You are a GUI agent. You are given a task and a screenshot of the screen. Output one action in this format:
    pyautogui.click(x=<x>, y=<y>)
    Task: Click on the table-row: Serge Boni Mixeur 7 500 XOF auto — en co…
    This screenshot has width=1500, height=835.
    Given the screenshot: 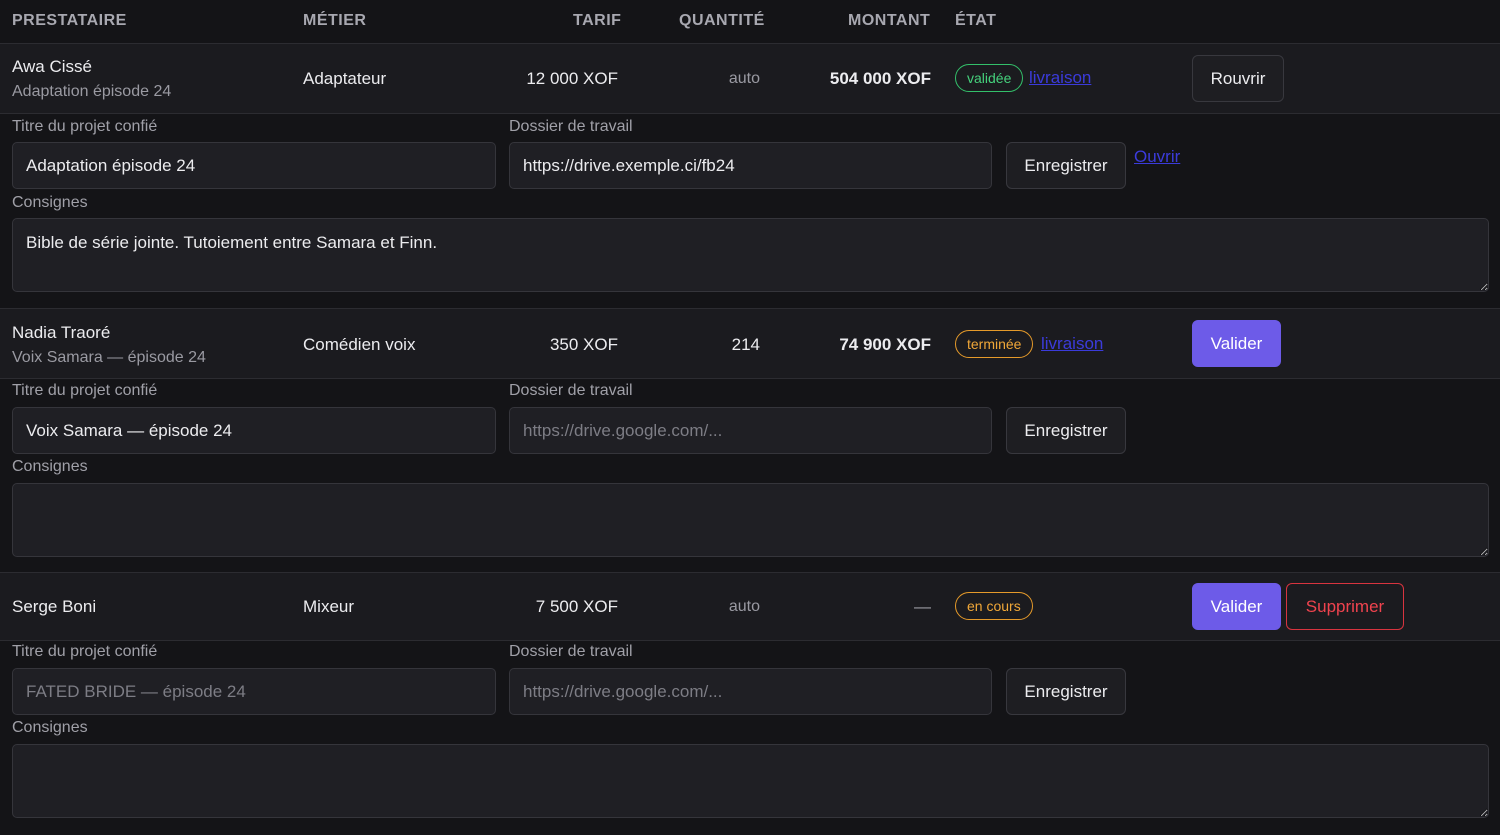 What is the action you would take?
    pyautogui.click(x=750, y=606)
    